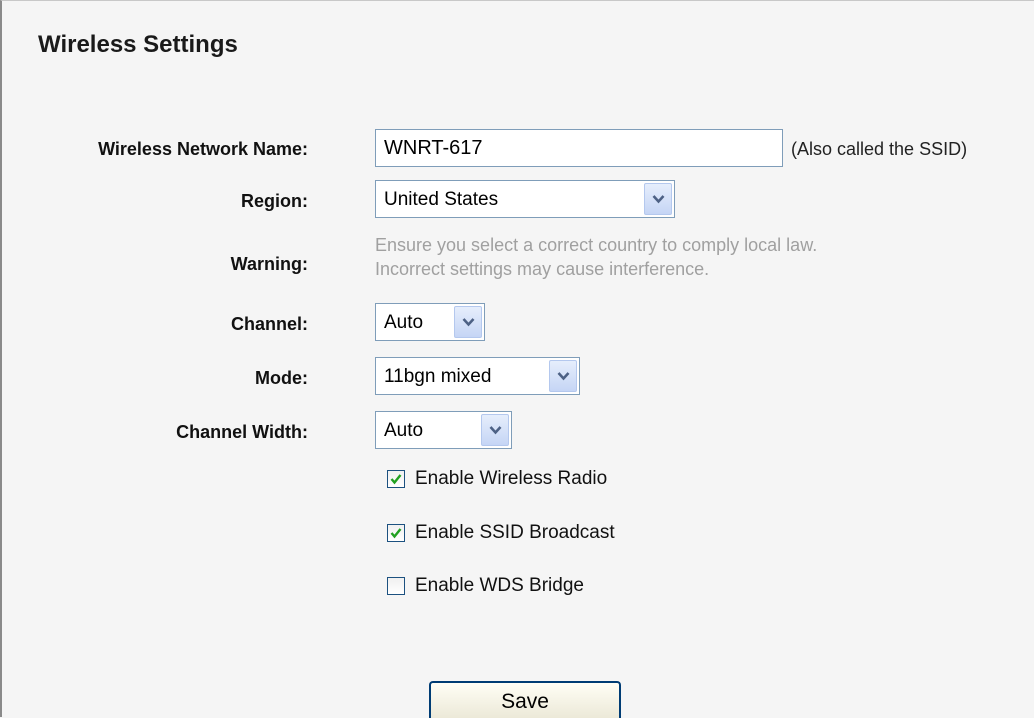 Image resolution: width=1034 pixels, height=718 pixels. Describe the element at coordinates (404, 430) in the screenshot. I see `channel-width-value: Auto` at that location.